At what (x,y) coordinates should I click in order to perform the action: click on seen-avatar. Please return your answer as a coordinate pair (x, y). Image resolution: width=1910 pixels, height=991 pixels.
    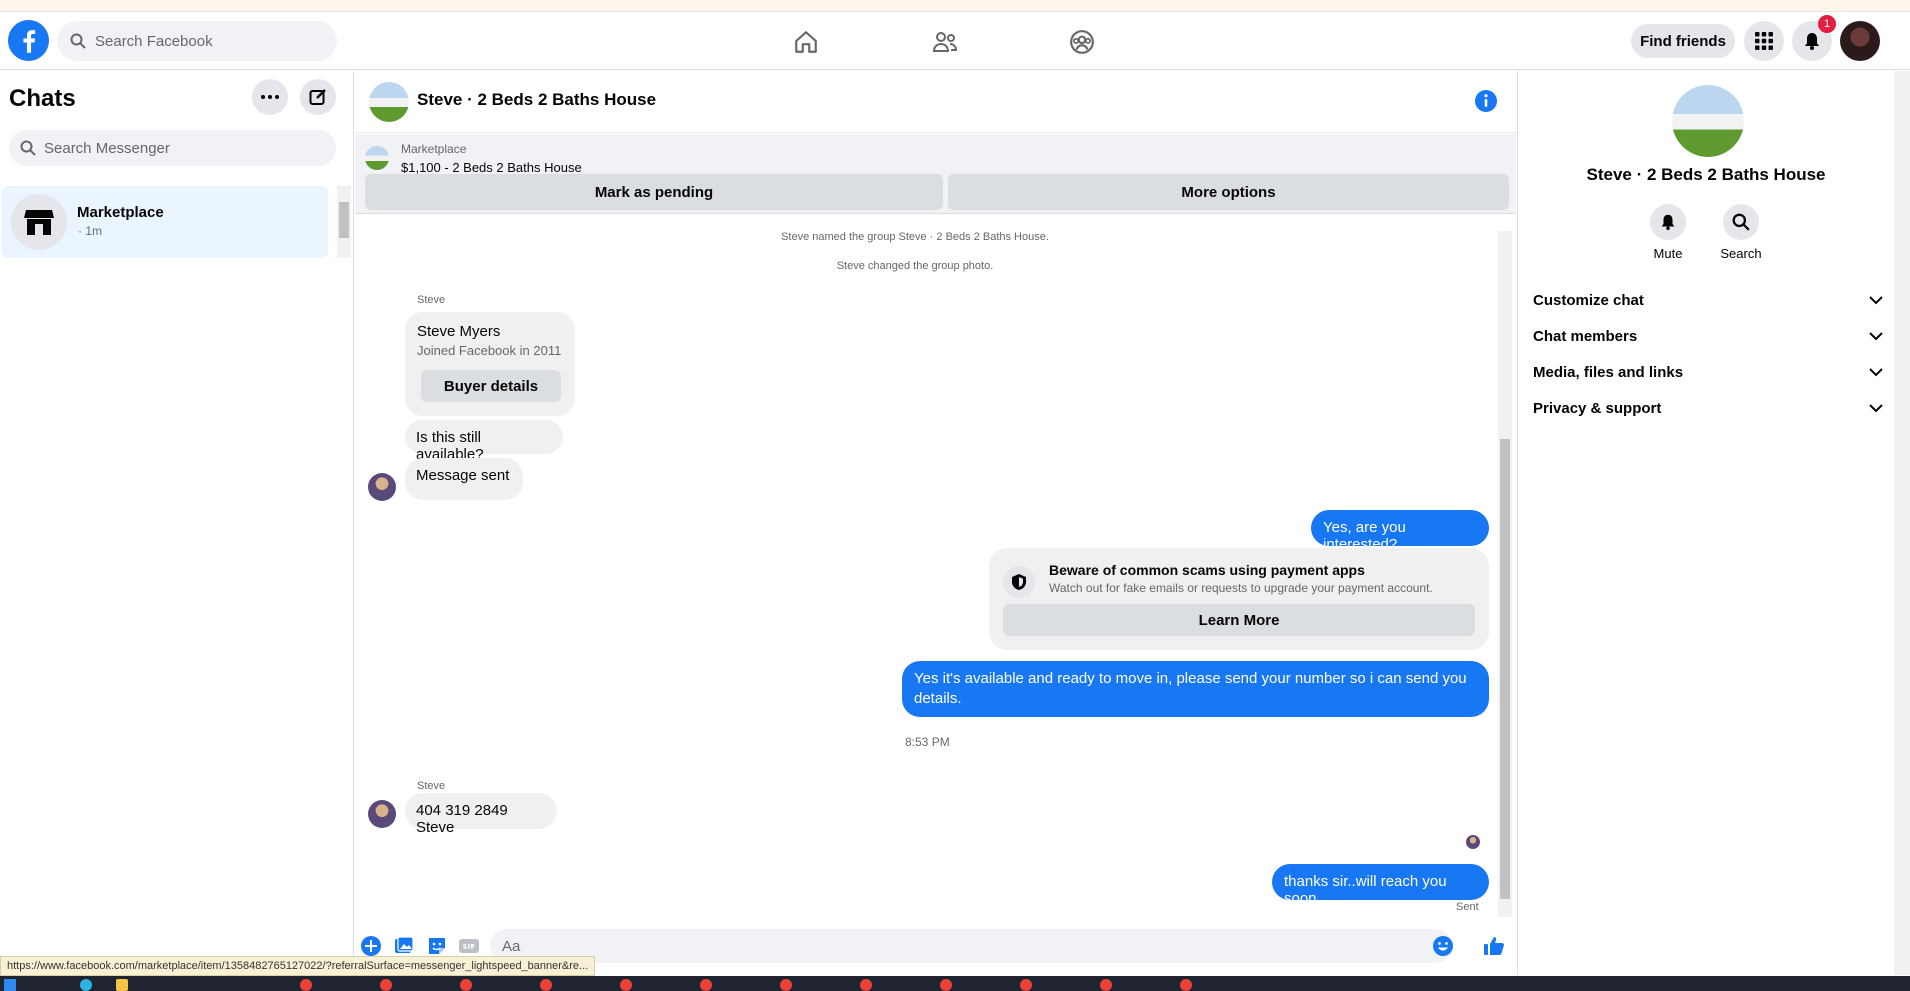
    Looking at the image, I should click on (1473, 842).